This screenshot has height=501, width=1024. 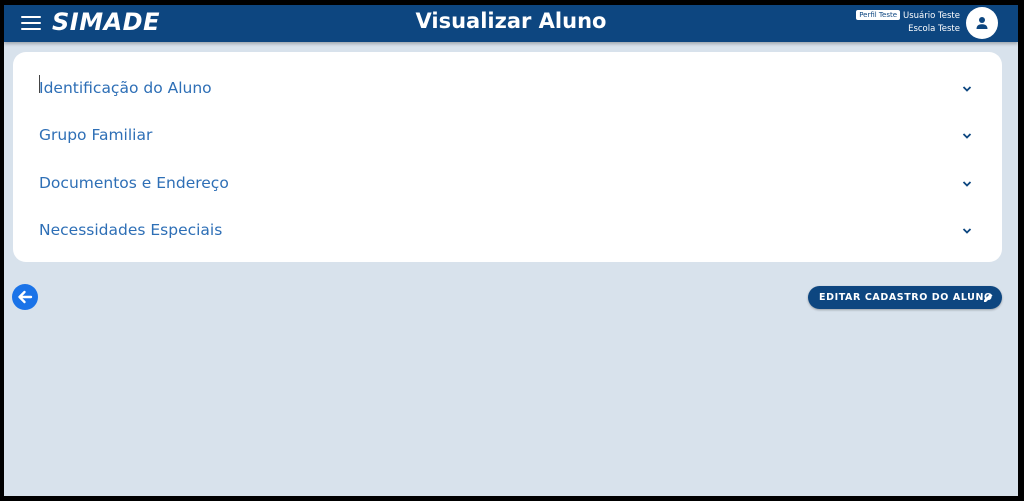 What do you see at coordinates (507, 184) in the screenshot?
I see `accordion-documentos-endereco: Documentos e Endereço` at bounding box center [507, 184].